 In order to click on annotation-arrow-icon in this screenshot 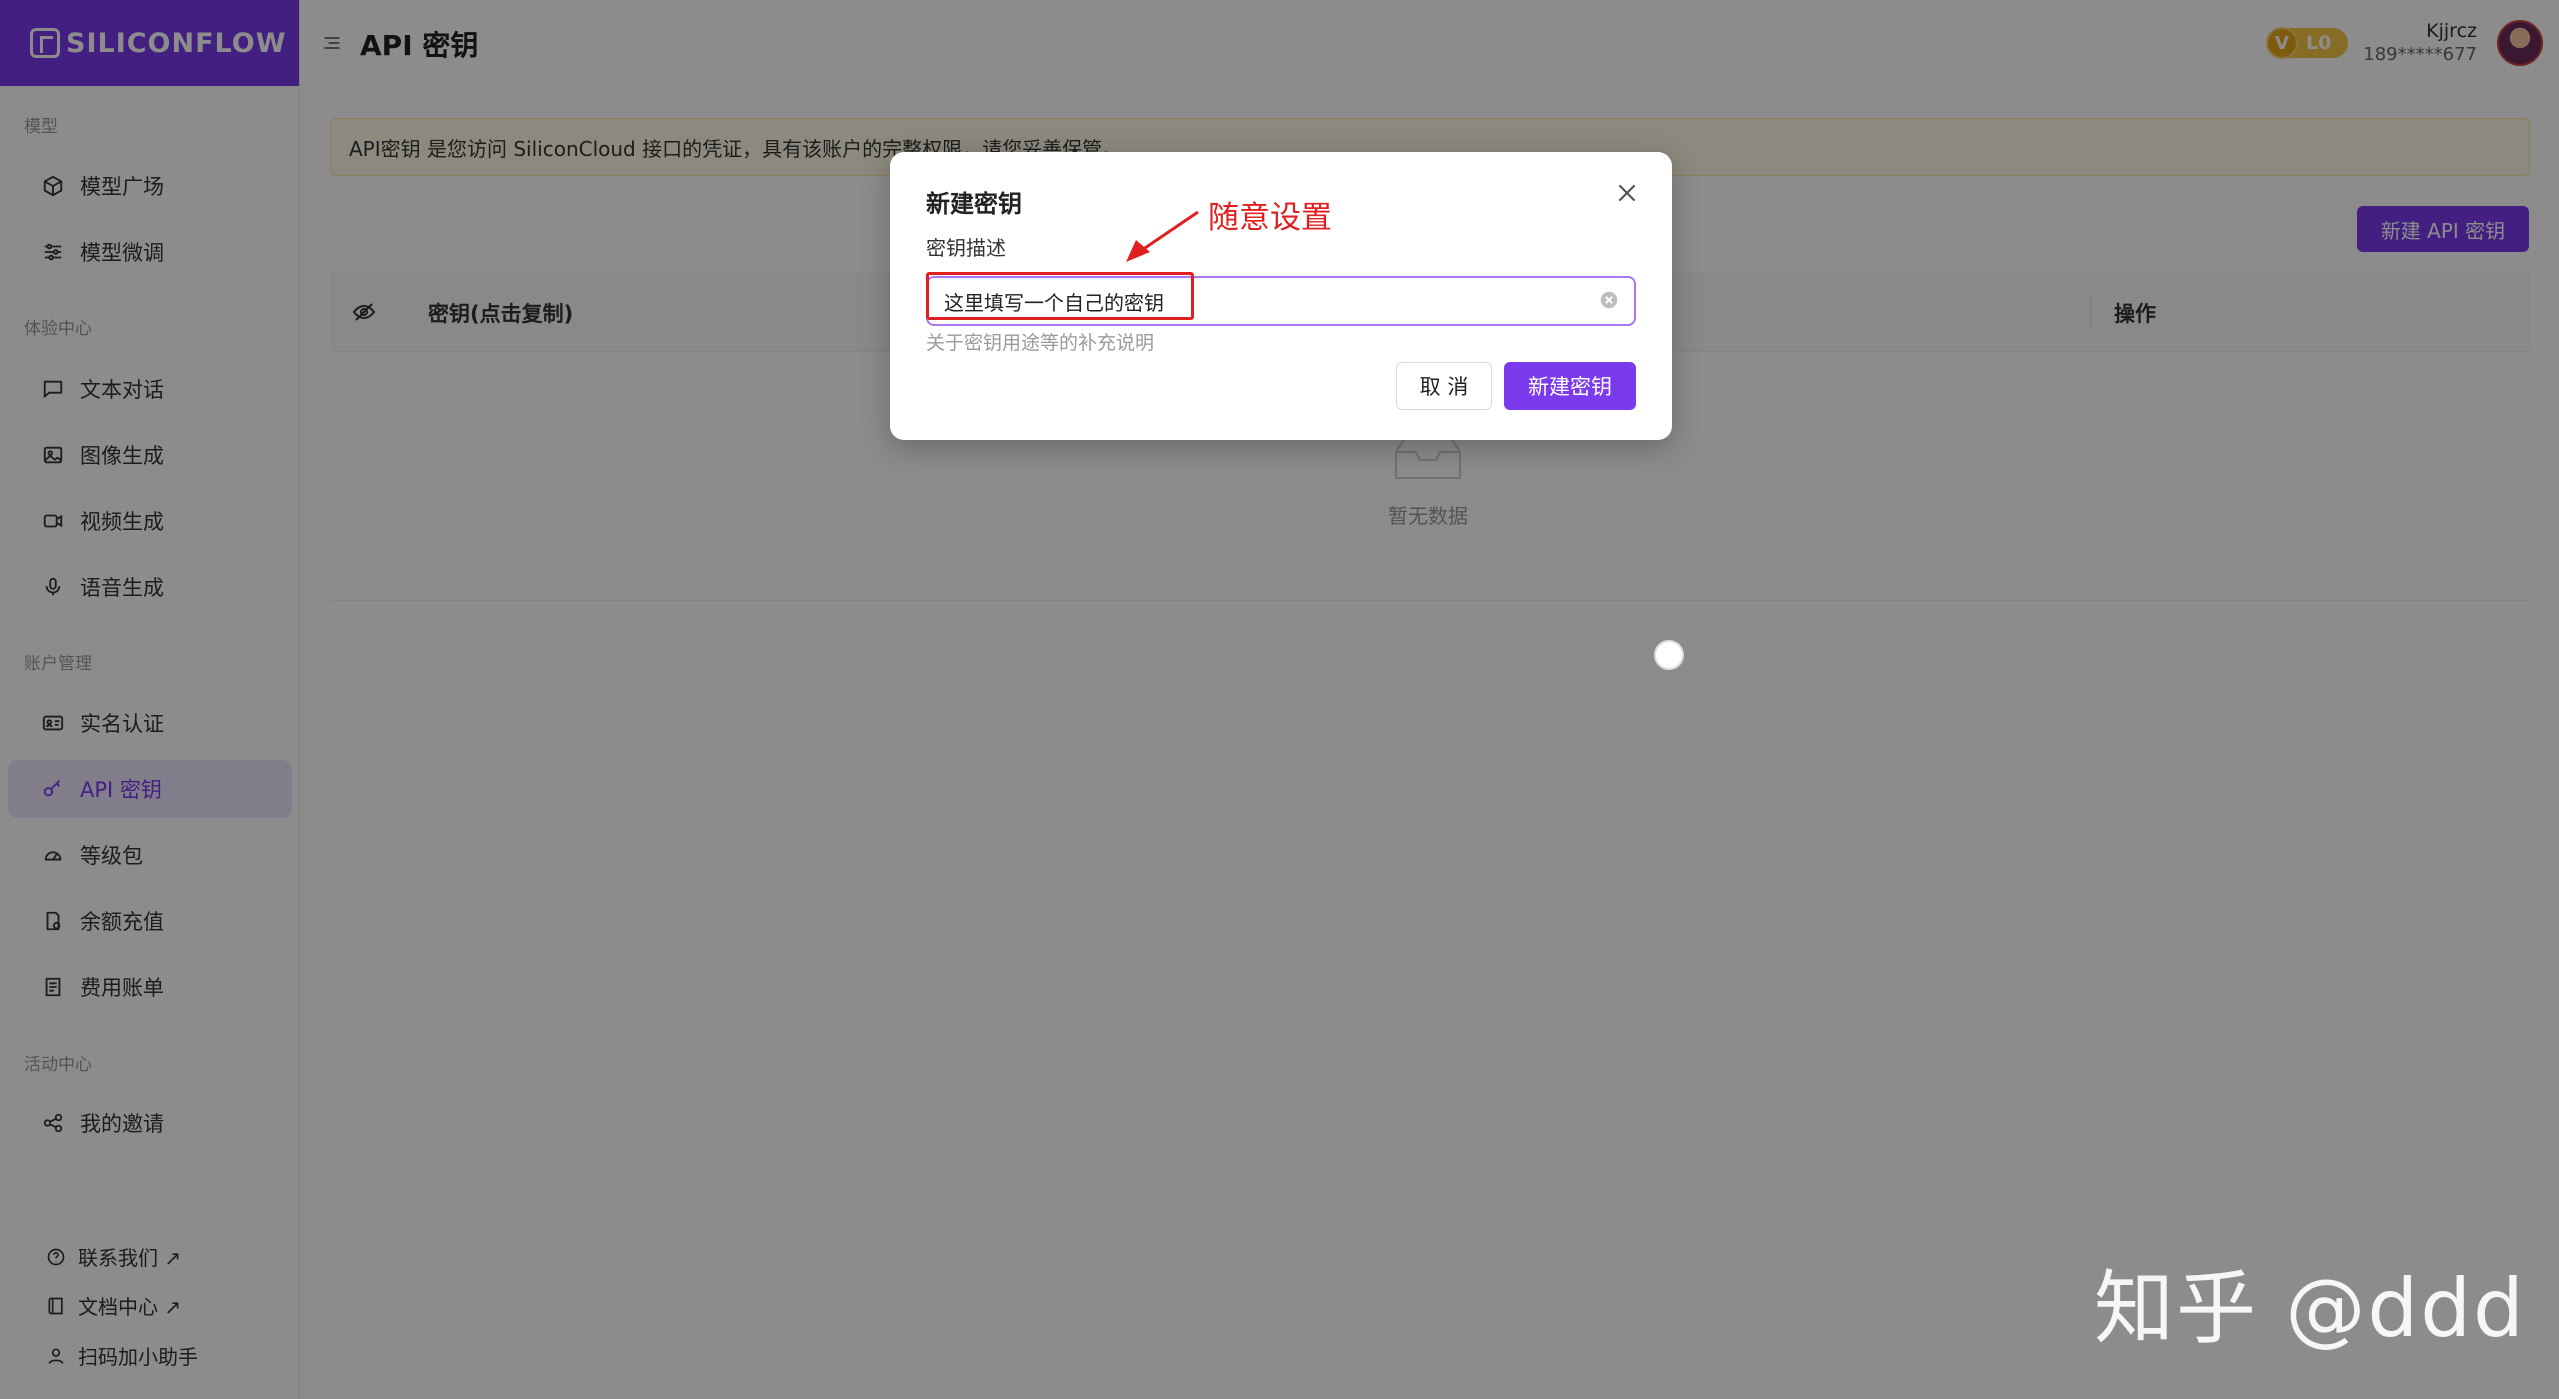, I will do `click(1170, 236)`.